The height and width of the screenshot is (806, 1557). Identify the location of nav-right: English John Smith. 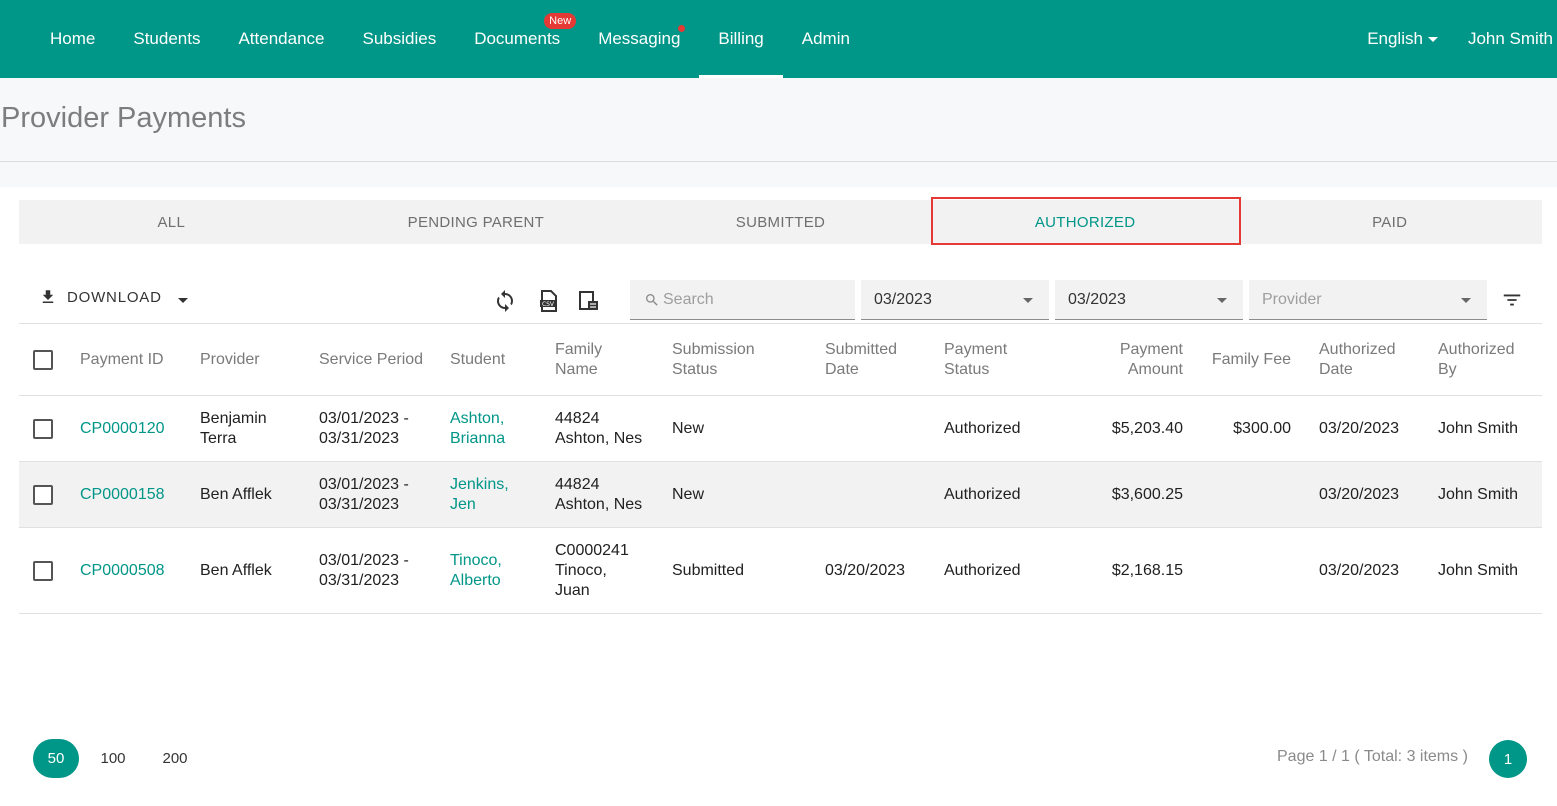
(1460, 39).